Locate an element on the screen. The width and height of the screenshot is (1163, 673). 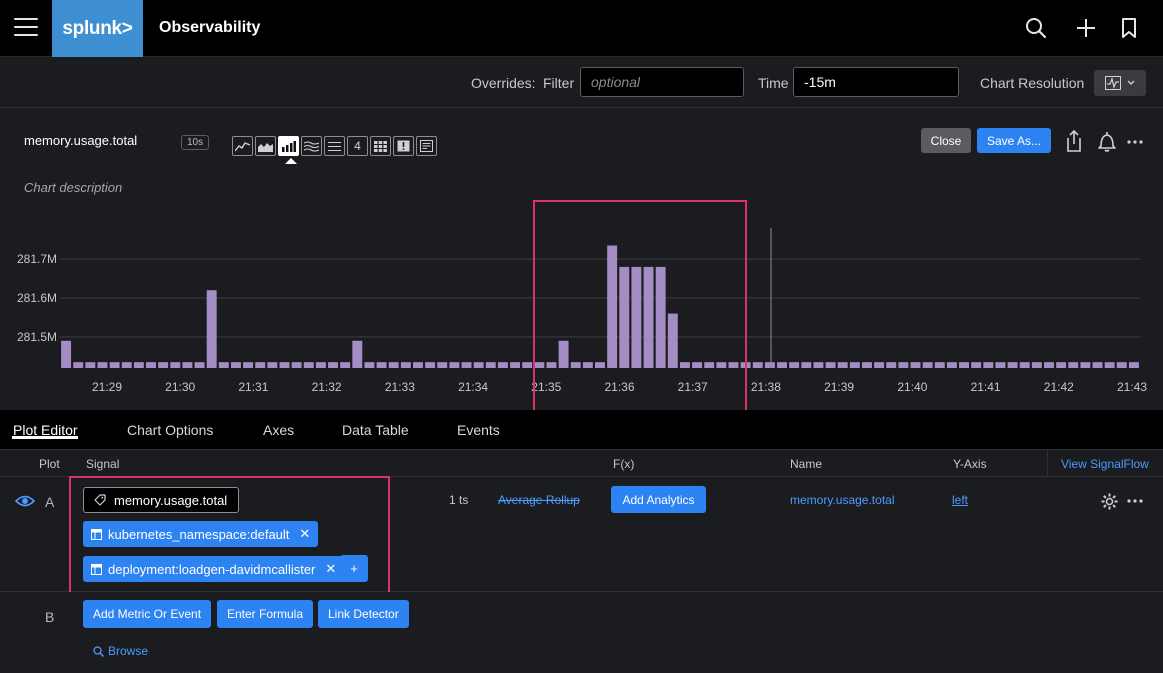
plot-name-link: memory.usage.total is located at coordinates (842, 500).